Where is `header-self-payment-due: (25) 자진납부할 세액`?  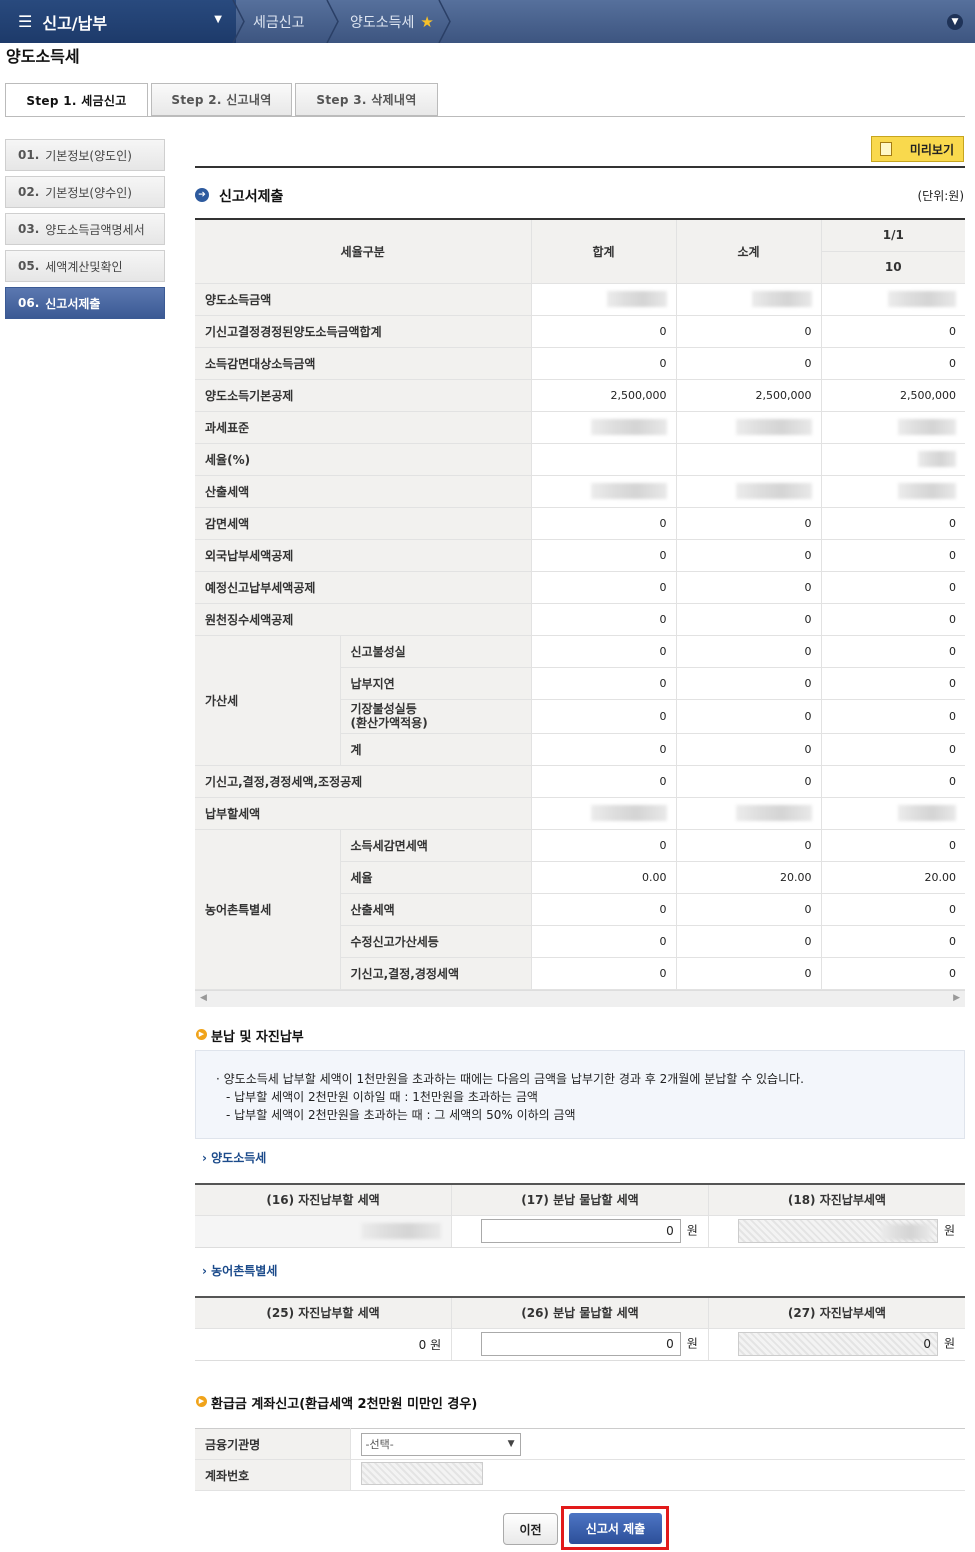 header-self-payment-due: (25) 자진납부할 세액 is located at coordinates (324, 1313).